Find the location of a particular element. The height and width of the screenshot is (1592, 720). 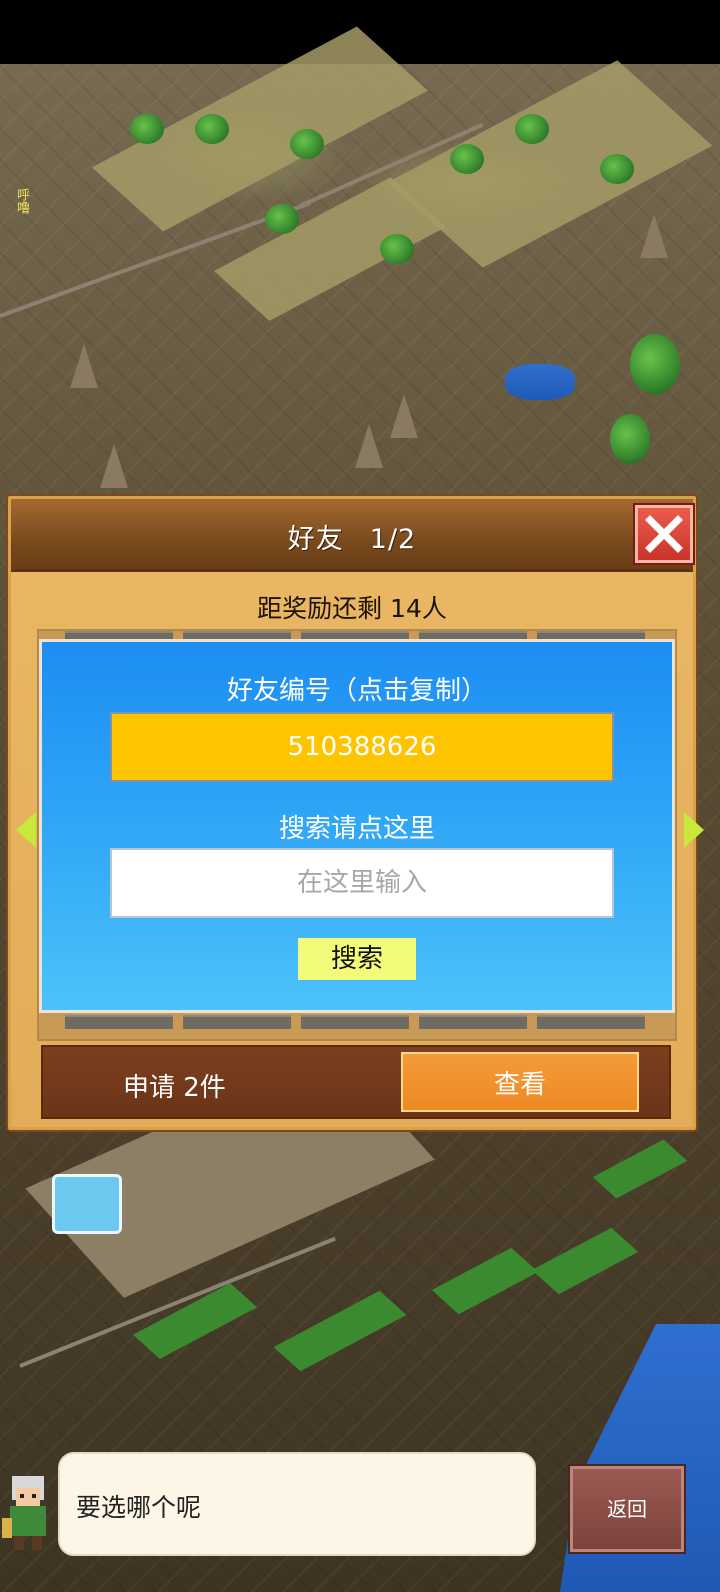

speech-bubble: 要选哪个呢 is located at coordinates (297, 1504).